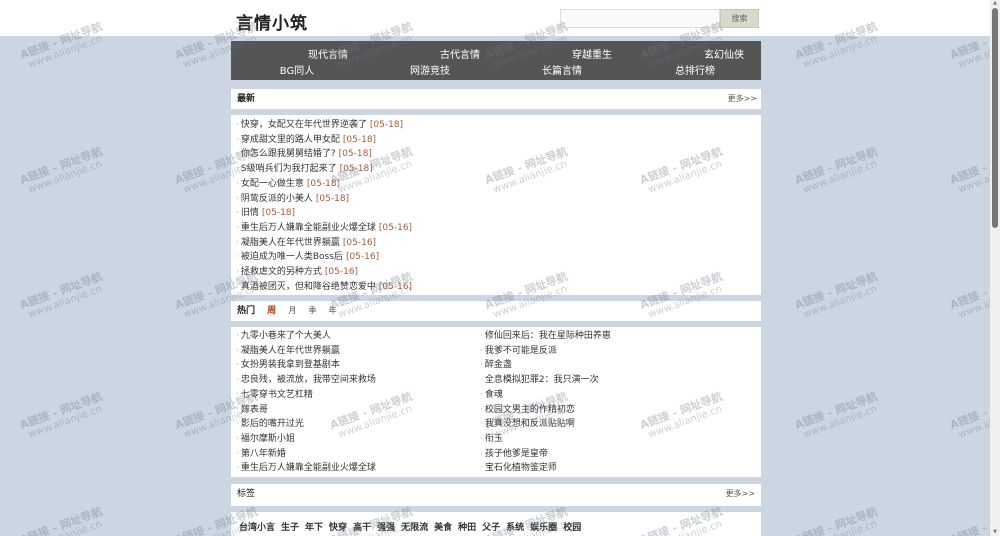 This screenshot has width=1000, height=536. I want to click on tags-more-link: 更多>>, so click(740, 494).